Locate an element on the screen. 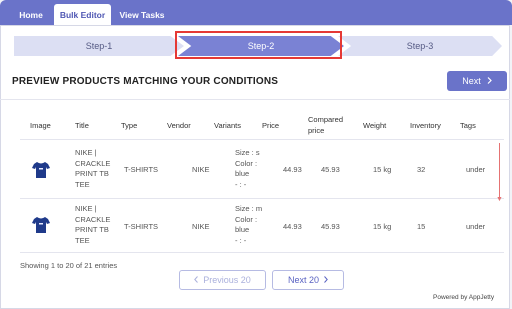 The width and height of the screenshot is (512, 309). scroll-down-arrow-icon: ▼ is located at coordinates (499, 199).